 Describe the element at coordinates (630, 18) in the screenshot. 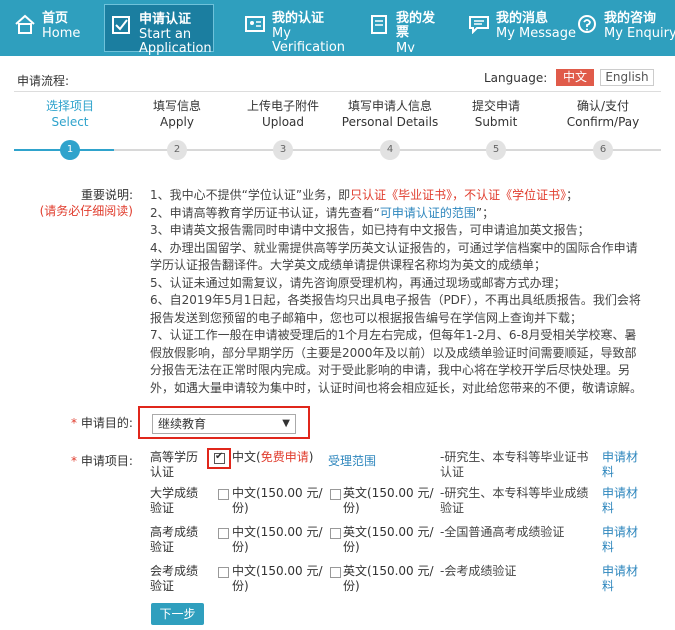

I see `nav-my-enquiry-zh: 我的咨询` at that location.